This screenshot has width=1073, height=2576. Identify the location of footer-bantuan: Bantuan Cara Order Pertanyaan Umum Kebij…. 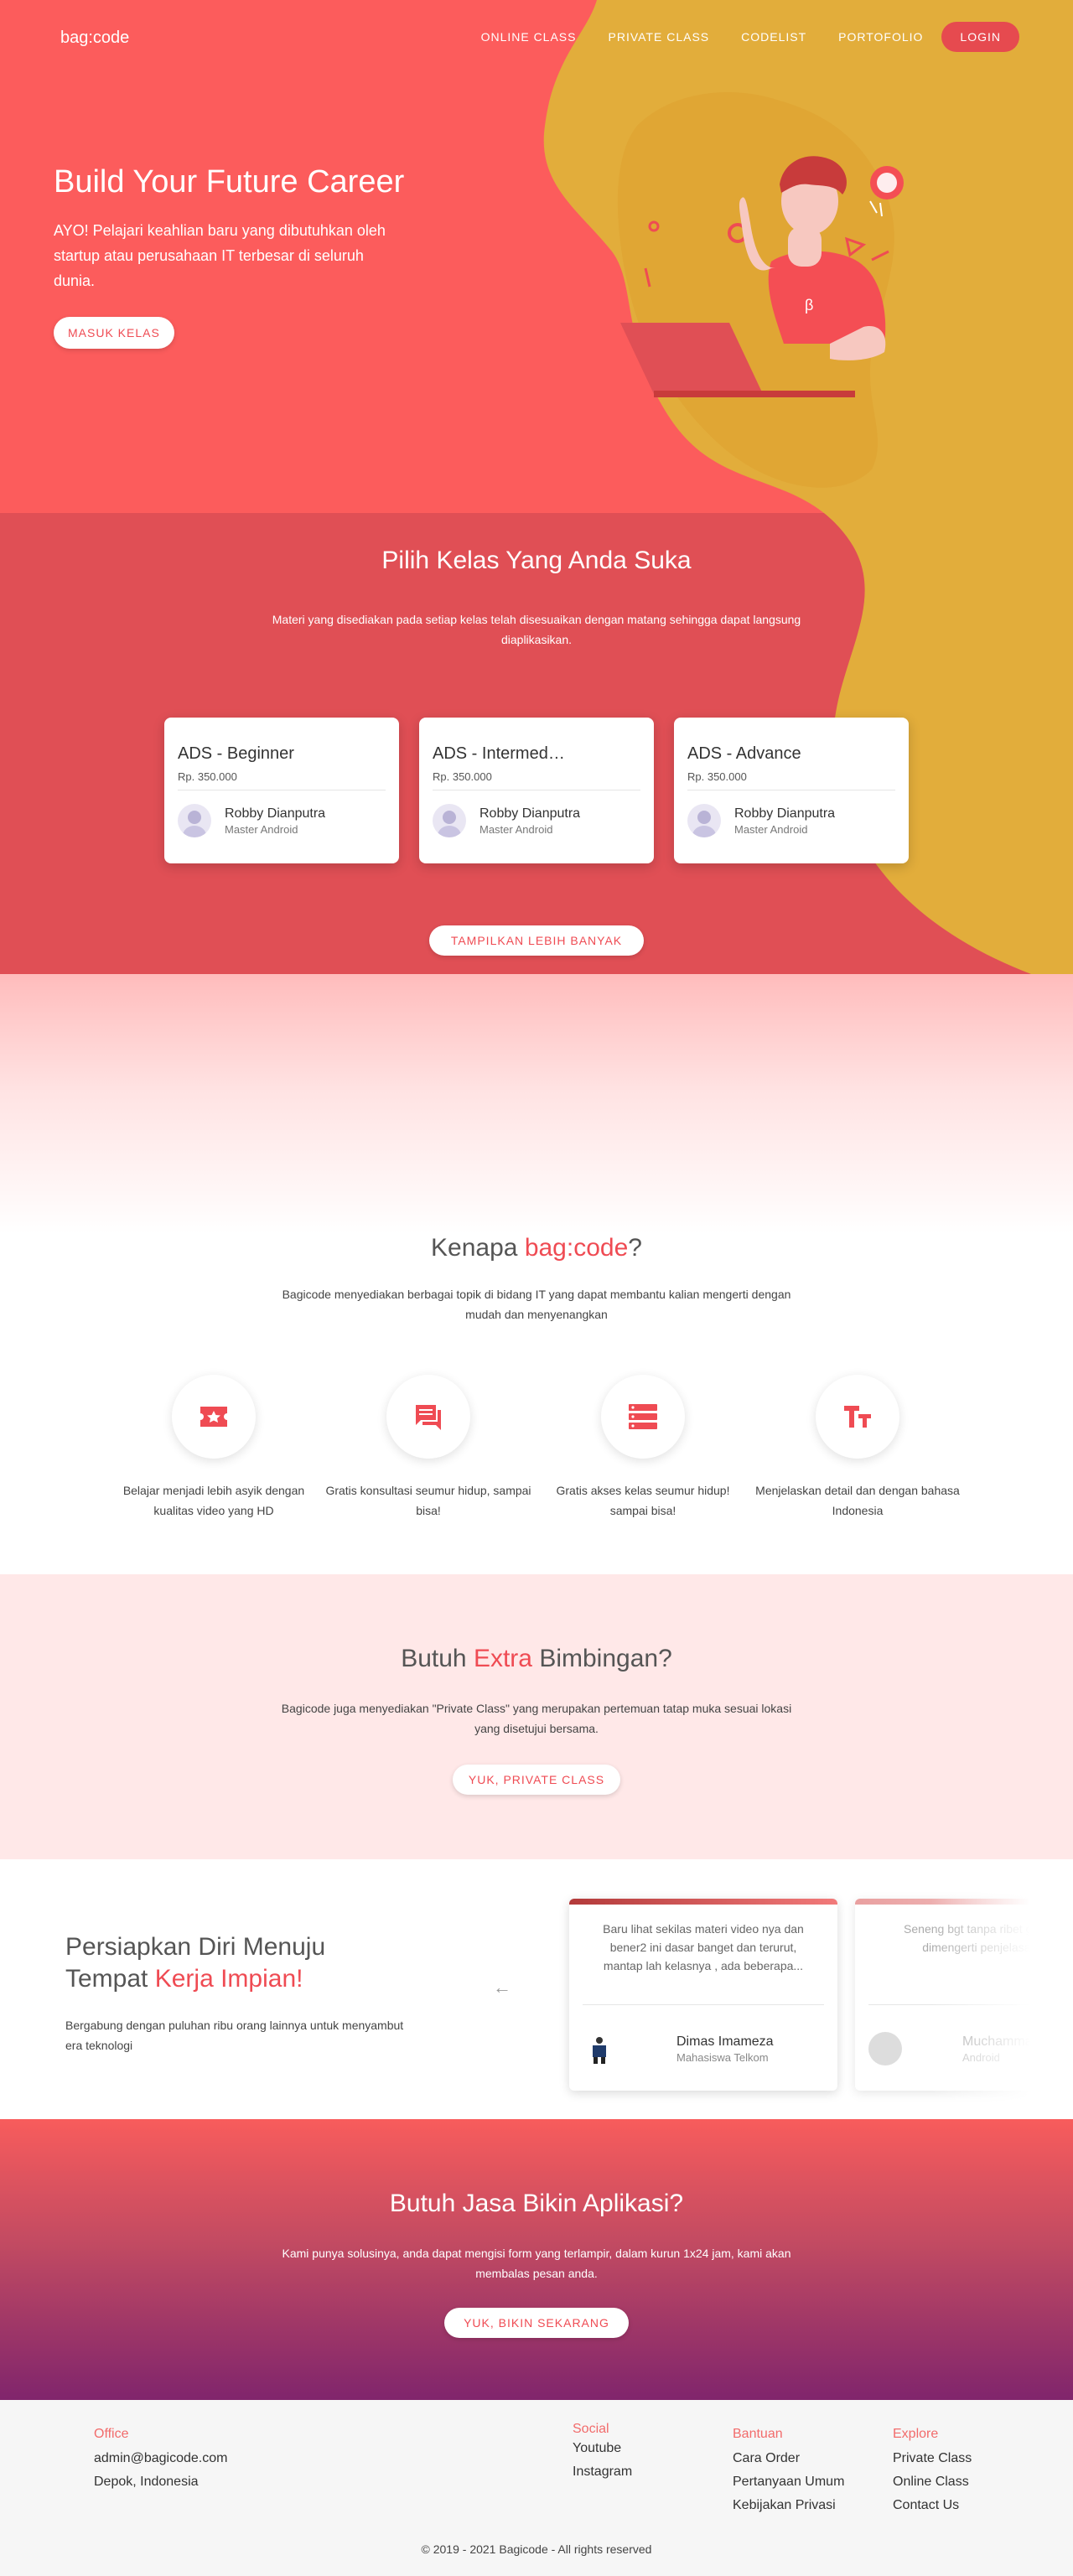
(788, 2472).